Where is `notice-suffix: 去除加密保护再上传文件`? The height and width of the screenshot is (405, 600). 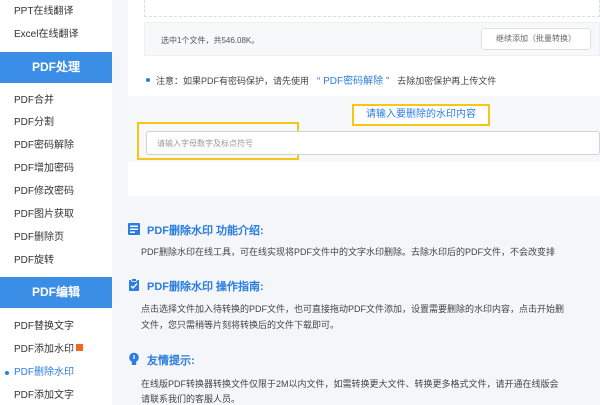
notice-suffix: 去除加密保护再上传文件 is located at coordinates (447, 81).